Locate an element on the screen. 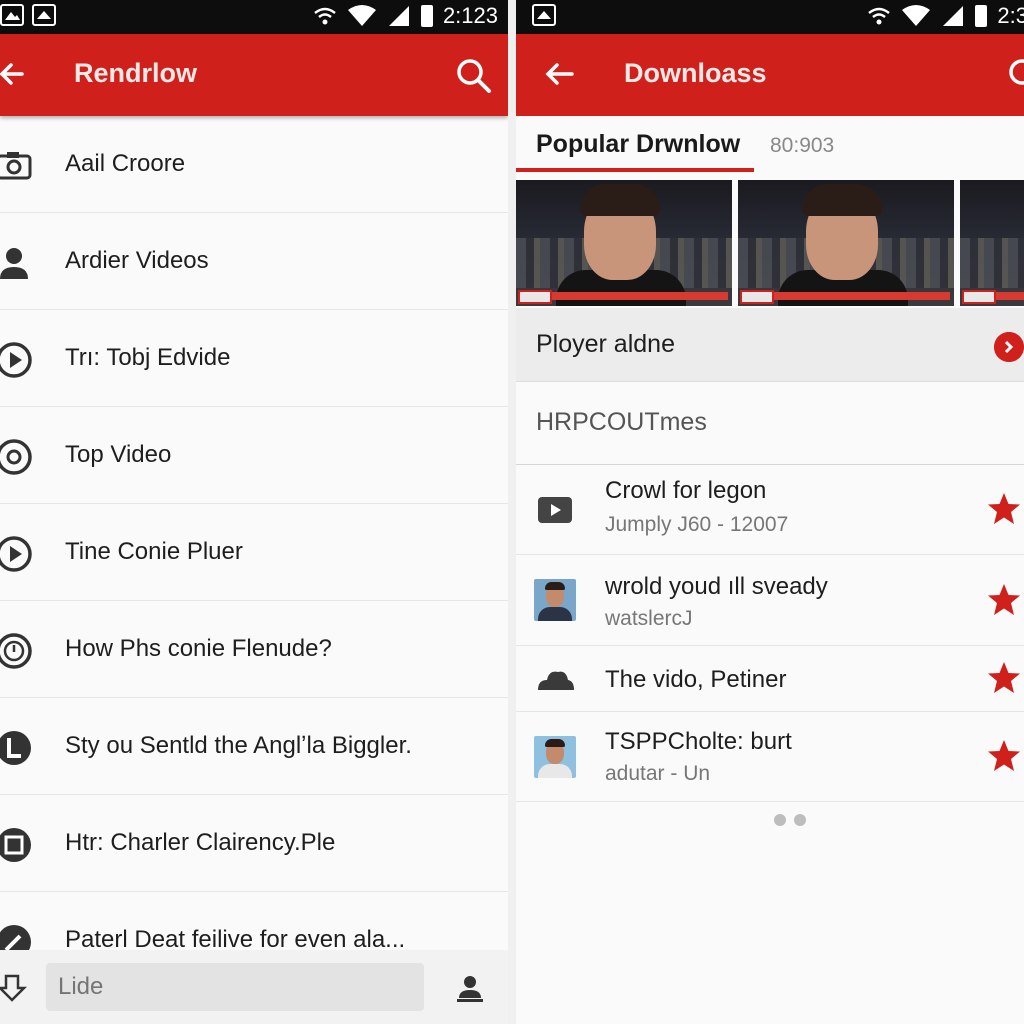  cloud-icon is located at coordinates (556, 680).